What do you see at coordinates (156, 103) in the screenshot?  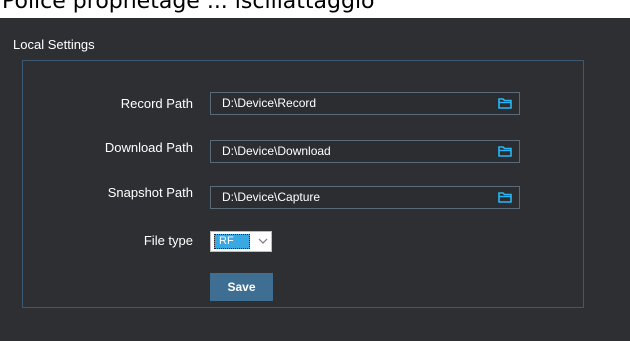 I see `record-path-label: Record Path` at bounding box center [156, 103].